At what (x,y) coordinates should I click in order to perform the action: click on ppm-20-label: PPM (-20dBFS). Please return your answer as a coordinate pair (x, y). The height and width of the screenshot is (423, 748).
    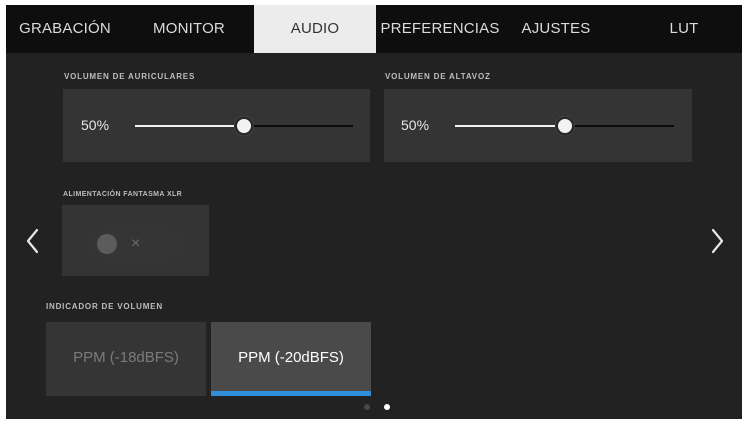
    Looking at the image, I should click on (291, 357).